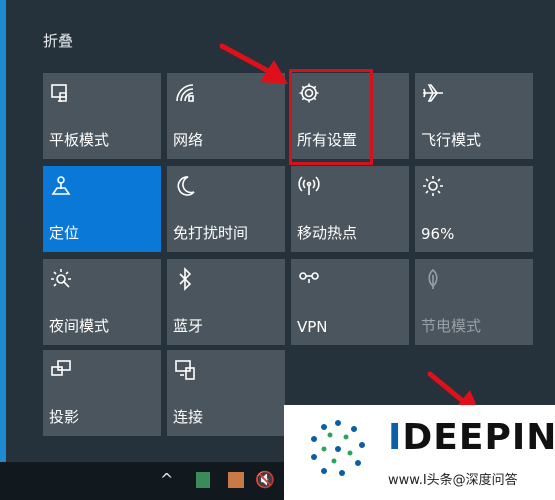 This screenshot has height=500, width=555. Describe the element at coordinates (3, 231) in the screenshot. I see `panel-accent-edge` at that location.